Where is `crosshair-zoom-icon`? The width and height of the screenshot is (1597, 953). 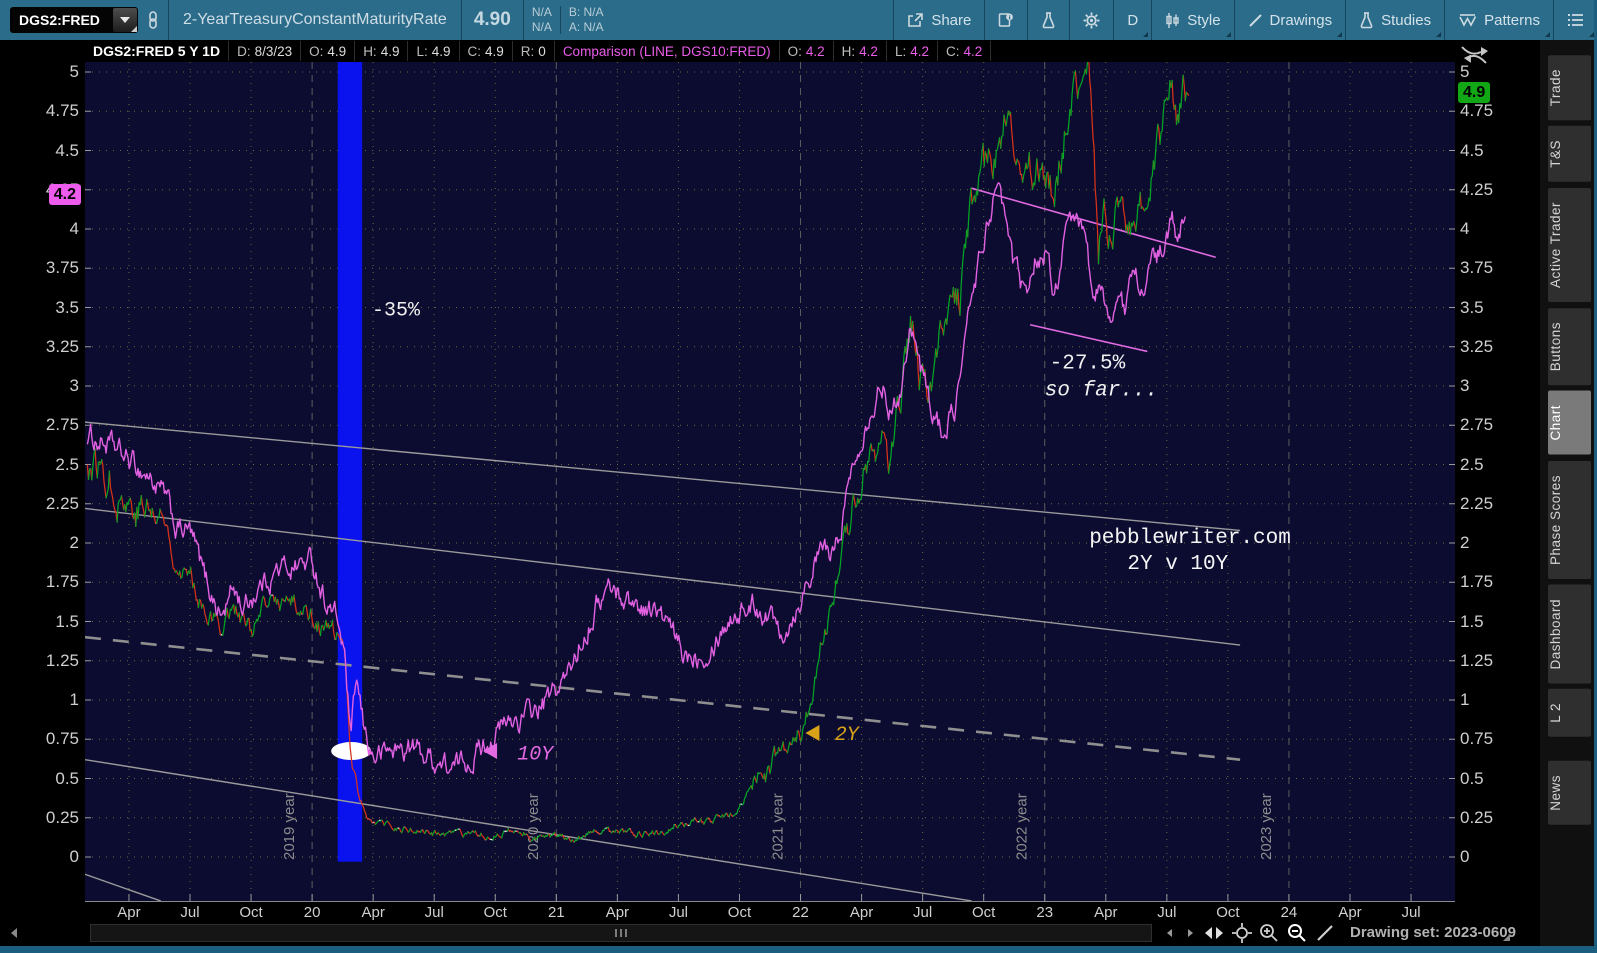 crosshair-zoom-icon is located at coordinates (1242, 933).